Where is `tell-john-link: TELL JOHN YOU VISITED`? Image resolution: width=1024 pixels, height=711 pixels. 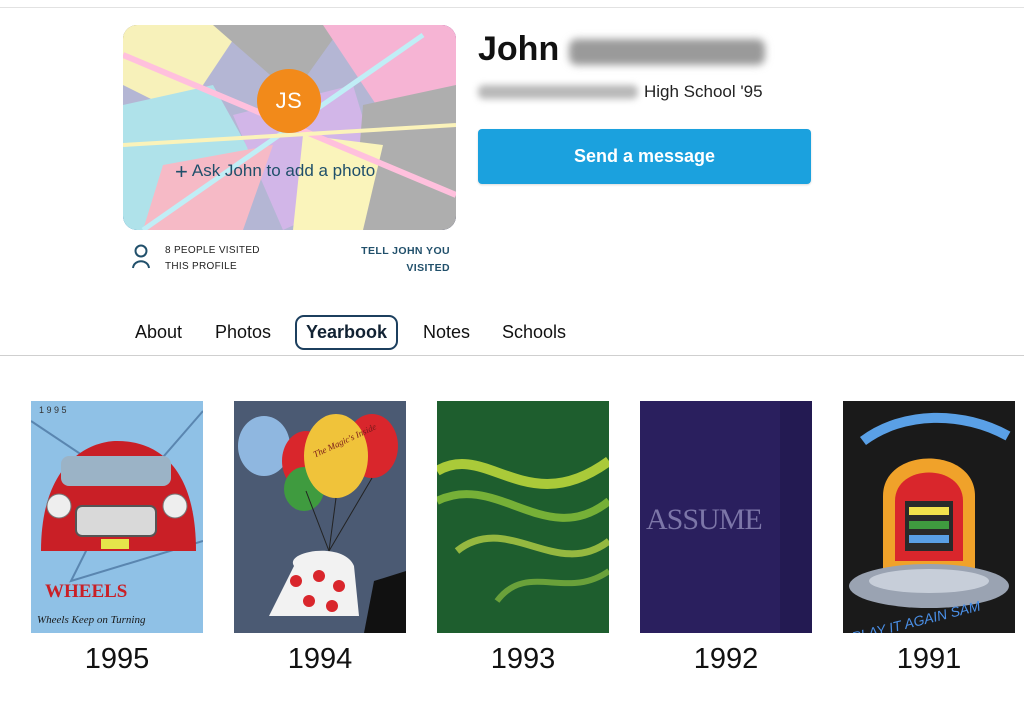 tell-john-link: TELL JOHN YOU VISITED is located at coordinates (390, 260).